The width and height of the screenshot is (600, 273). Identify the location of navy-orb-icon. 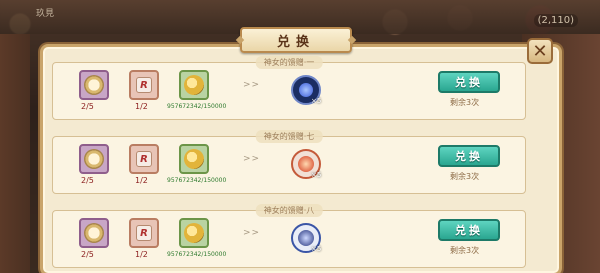
(306, 238).